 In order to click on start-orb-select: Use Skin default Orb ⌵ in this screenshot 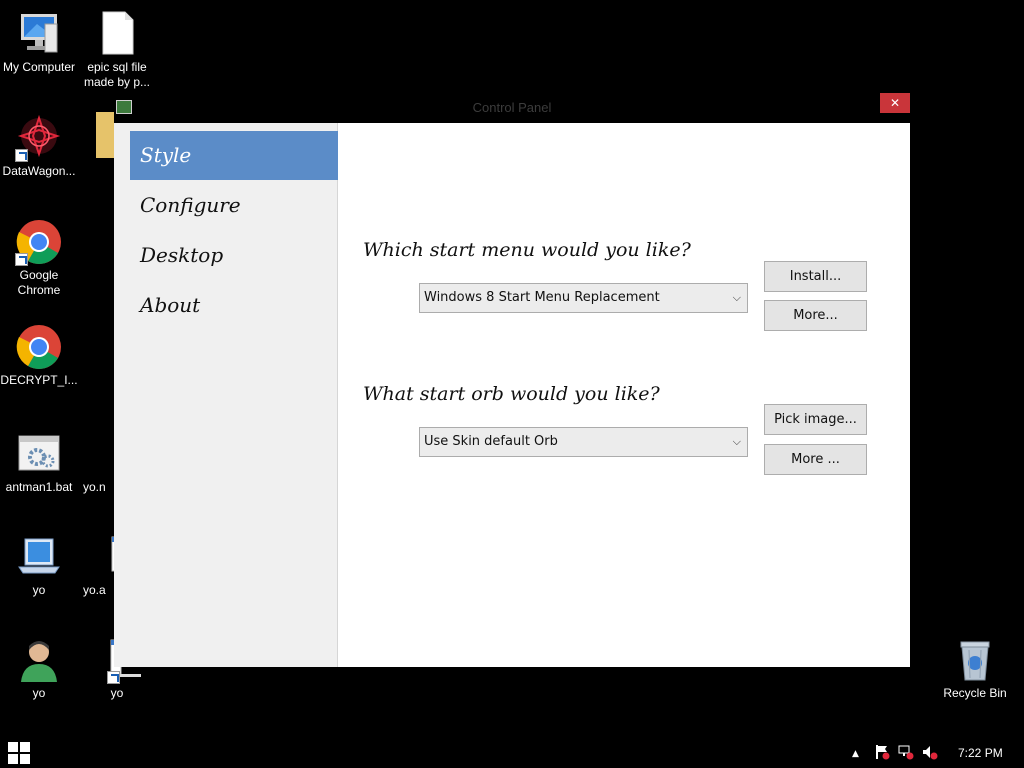, I will do `click(583, 442)`.